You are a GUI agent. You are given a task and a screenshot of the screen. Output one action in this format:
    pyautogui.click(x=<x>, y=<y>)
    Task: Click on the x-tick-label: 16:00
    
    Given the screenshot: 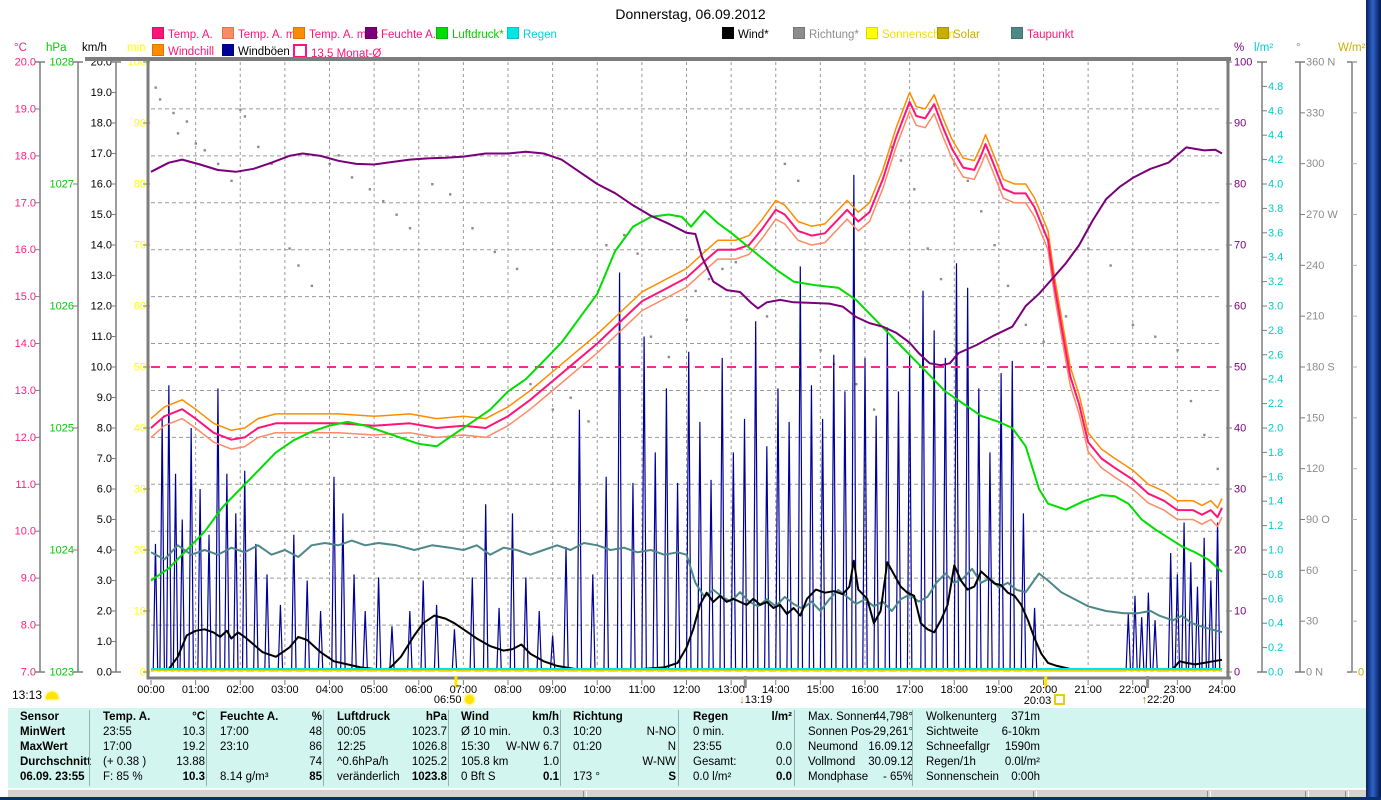 What is the action you would take?
    pyautogui.click(x=865, y=690)
    